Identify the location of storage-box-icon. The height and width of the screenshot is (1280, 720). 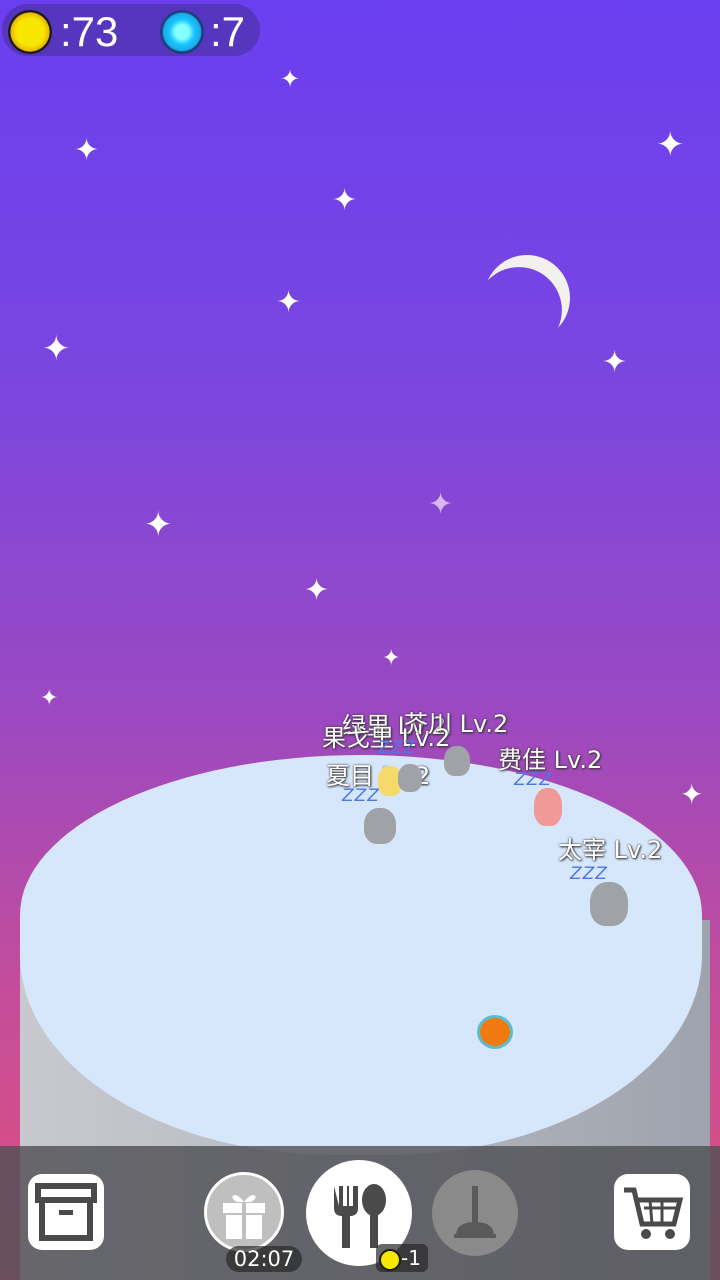
(66, 1212).